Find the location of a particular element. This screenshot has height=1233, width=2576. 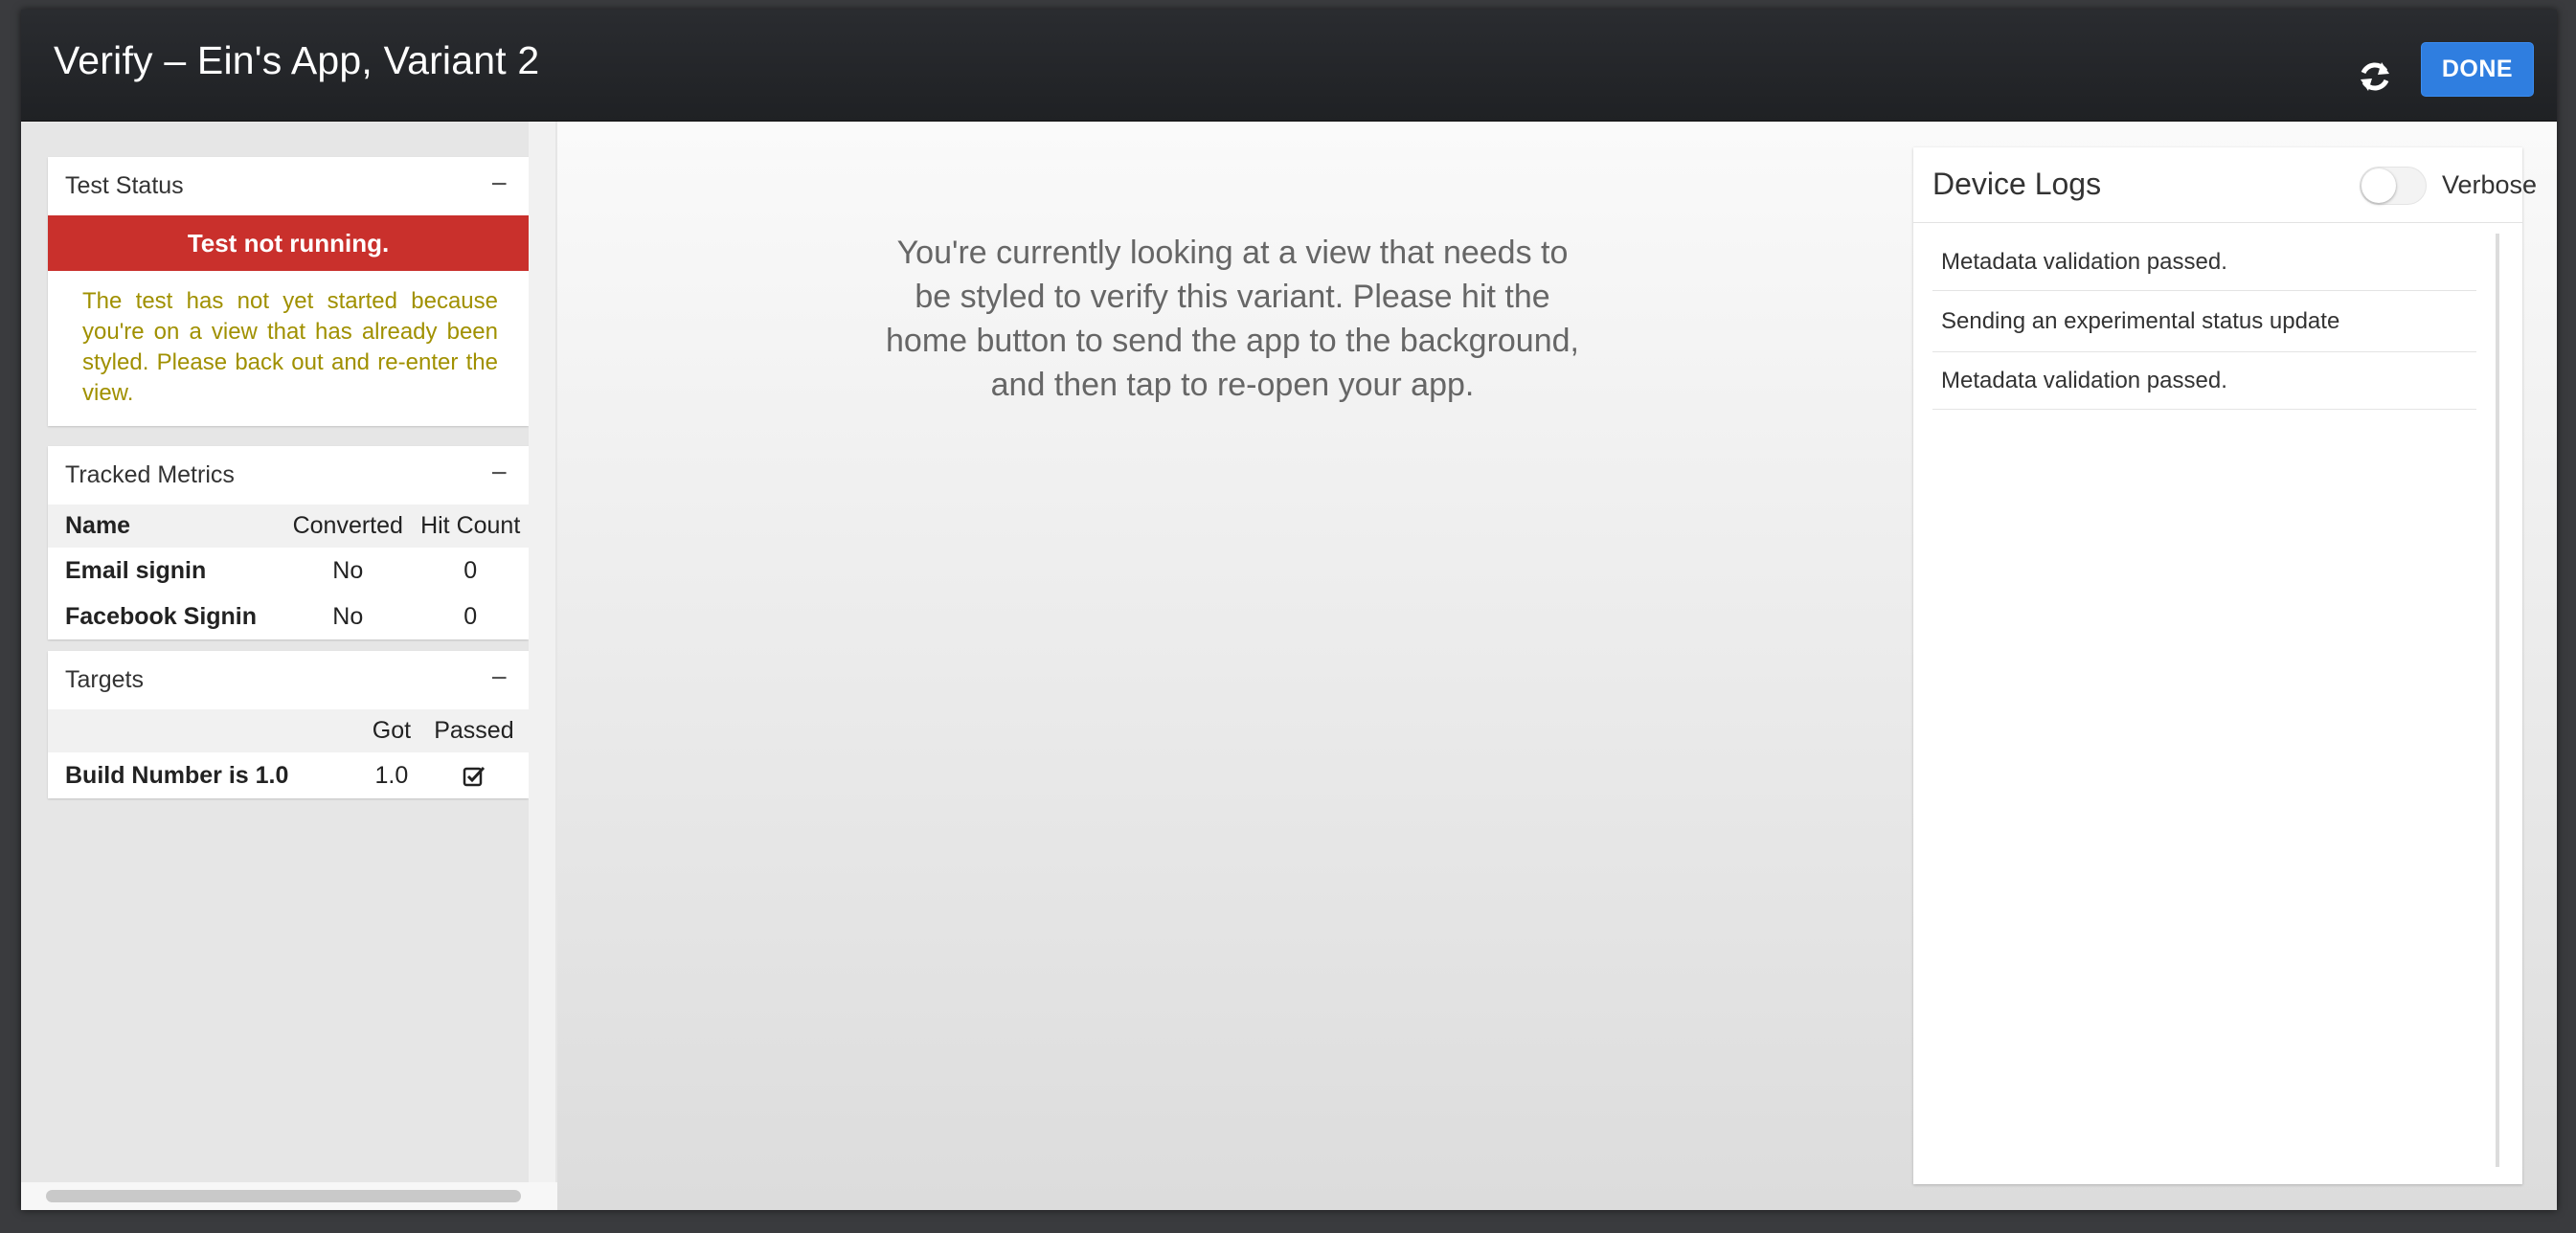

table-row: Email signin No 0 is located at coordinates (288, 571).